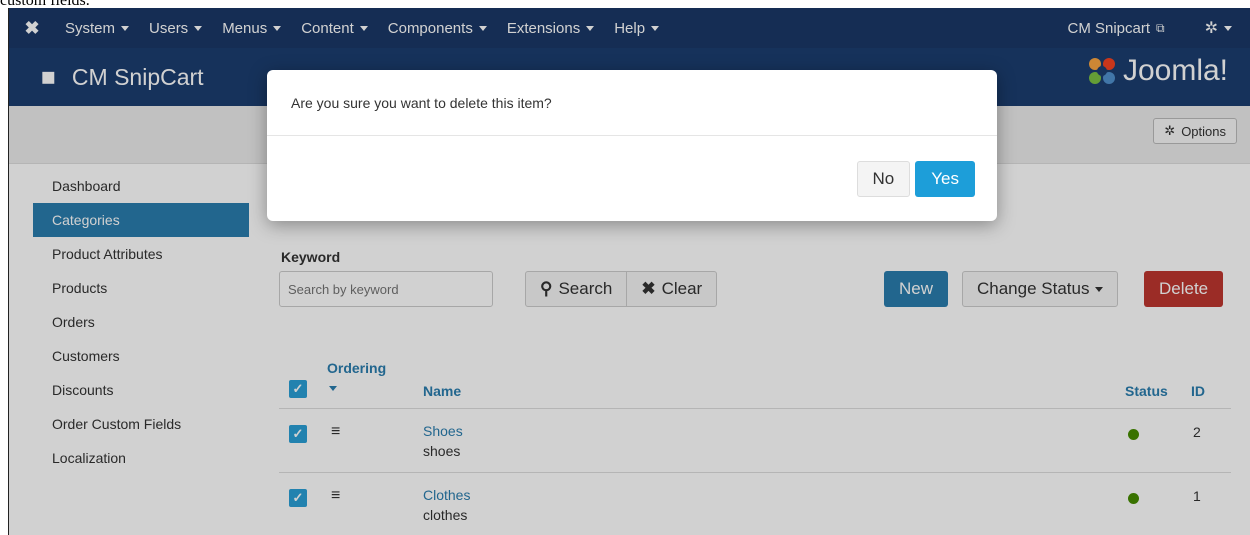  I want to click on dialog-footer: No Yes, so click(915, 179).